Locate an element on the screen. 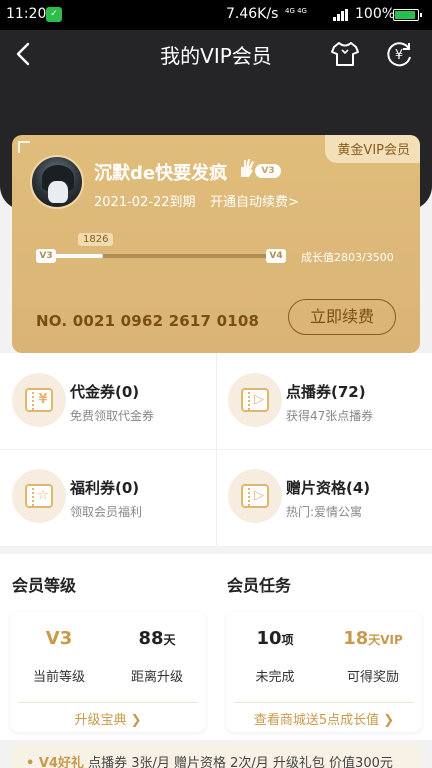 The width and height of the screenshot is (432, 768). coupon-name: 福利券(0) is located at coordinates (105, 488).